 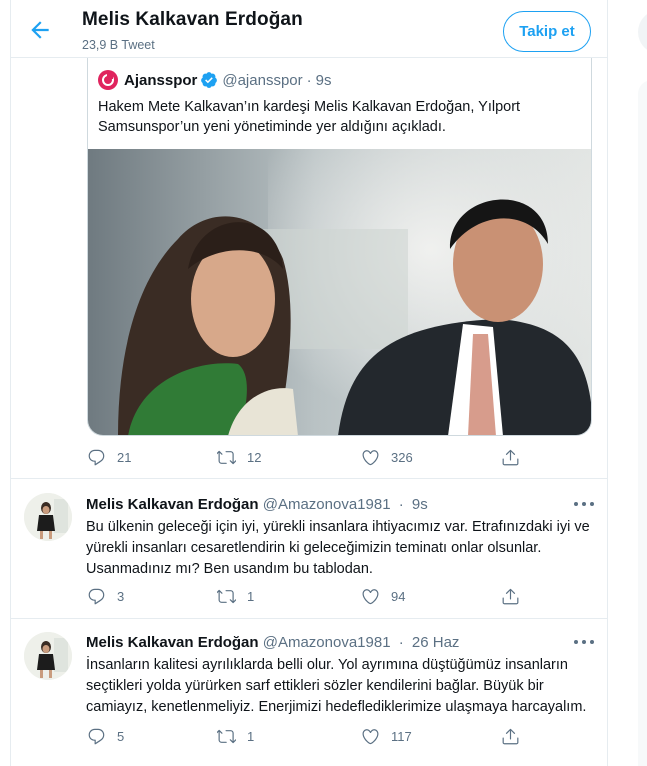 What do you see at coordinates (436, 642) in the screenshot?
I see `timestamp: 26 Haz` at bounding box center [436, 642].